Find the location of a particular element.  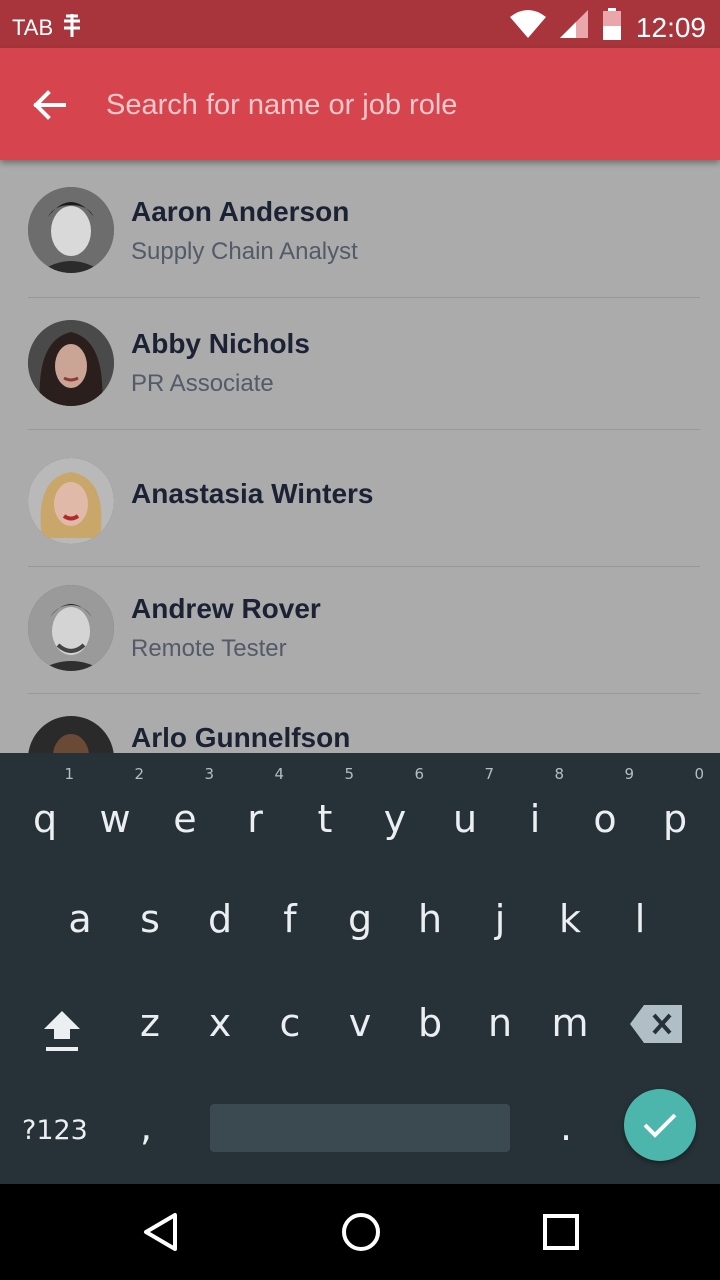

key-w: w2 is located at coordinates (115, 803).